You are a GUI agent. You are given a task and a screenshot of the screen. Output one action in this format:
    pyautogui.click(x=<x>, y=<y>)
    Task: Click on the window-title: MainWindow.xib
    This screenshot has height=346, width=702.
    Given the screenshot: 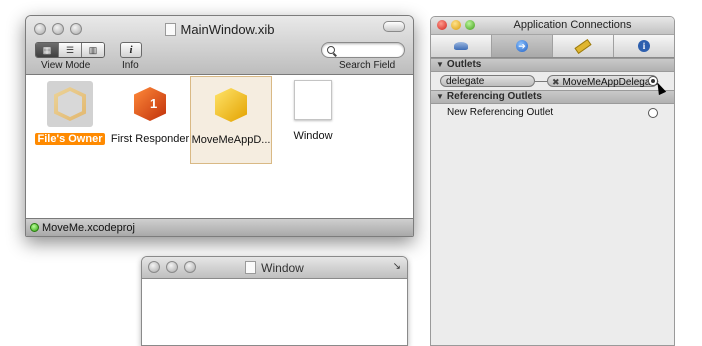 What is the action you would take?
    pyautogui.click(x=219, y=29)
    